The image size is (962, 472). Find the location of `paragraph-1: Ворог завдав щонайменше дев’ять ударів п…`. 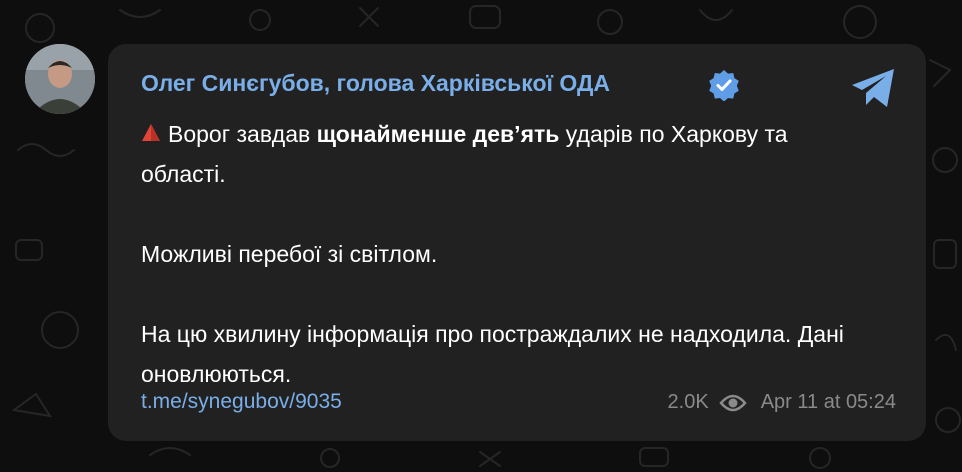

paragraph-1: Ворог завдав щонайменше дев’ять ударів п… is located at coordinates (501, 154).